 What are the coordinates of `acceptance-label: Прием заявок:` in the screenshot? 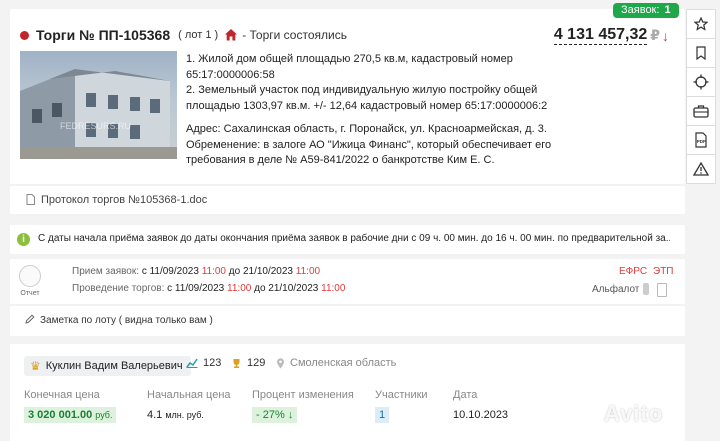 It's located at (106, 271).